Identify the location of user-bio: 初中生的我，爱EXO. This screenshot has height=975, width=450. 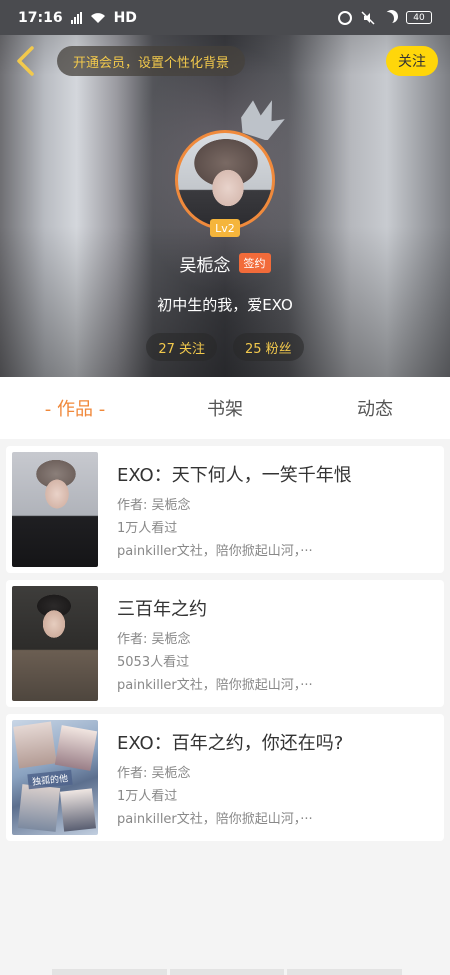
(225, 305).